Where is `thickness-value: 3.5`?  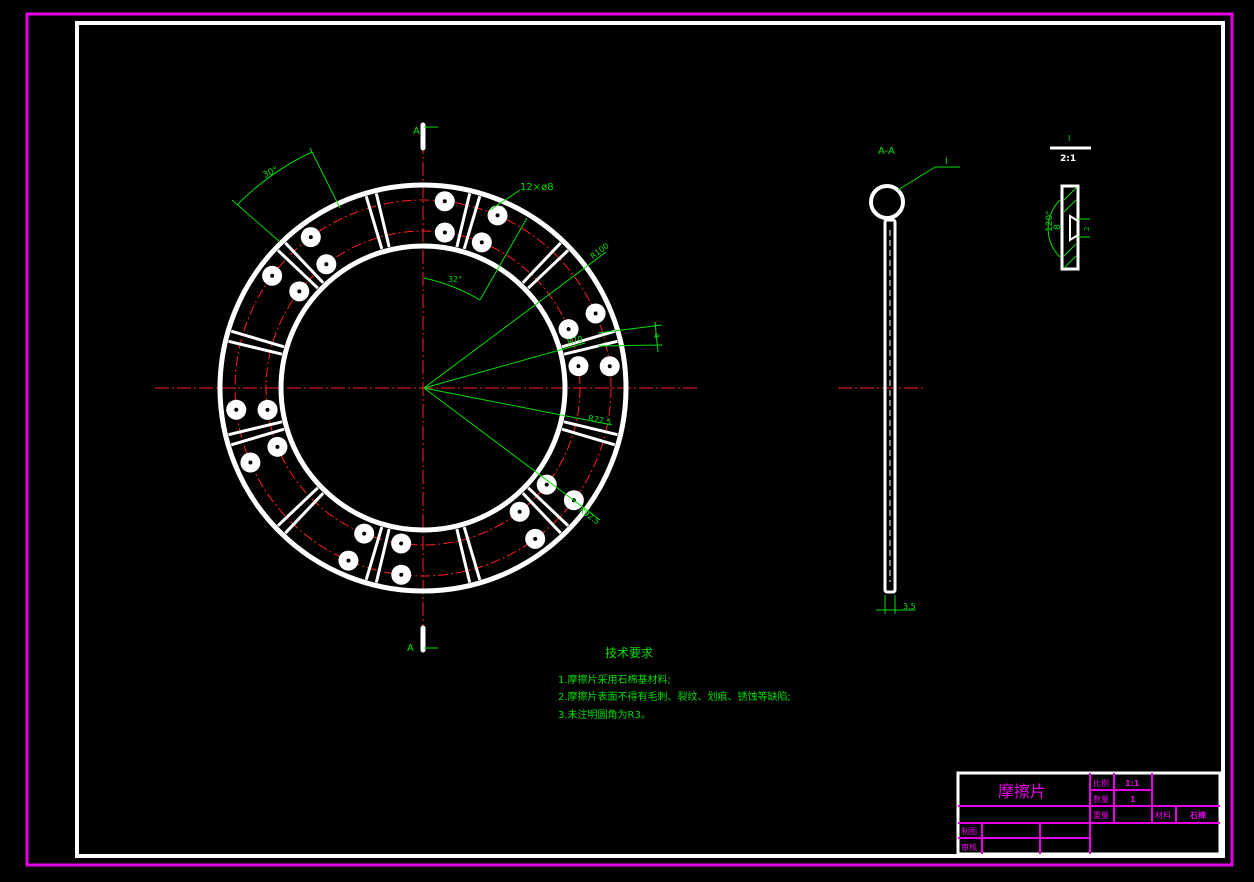 thickness-value: 3.5 is located at coordinates (909, 606).